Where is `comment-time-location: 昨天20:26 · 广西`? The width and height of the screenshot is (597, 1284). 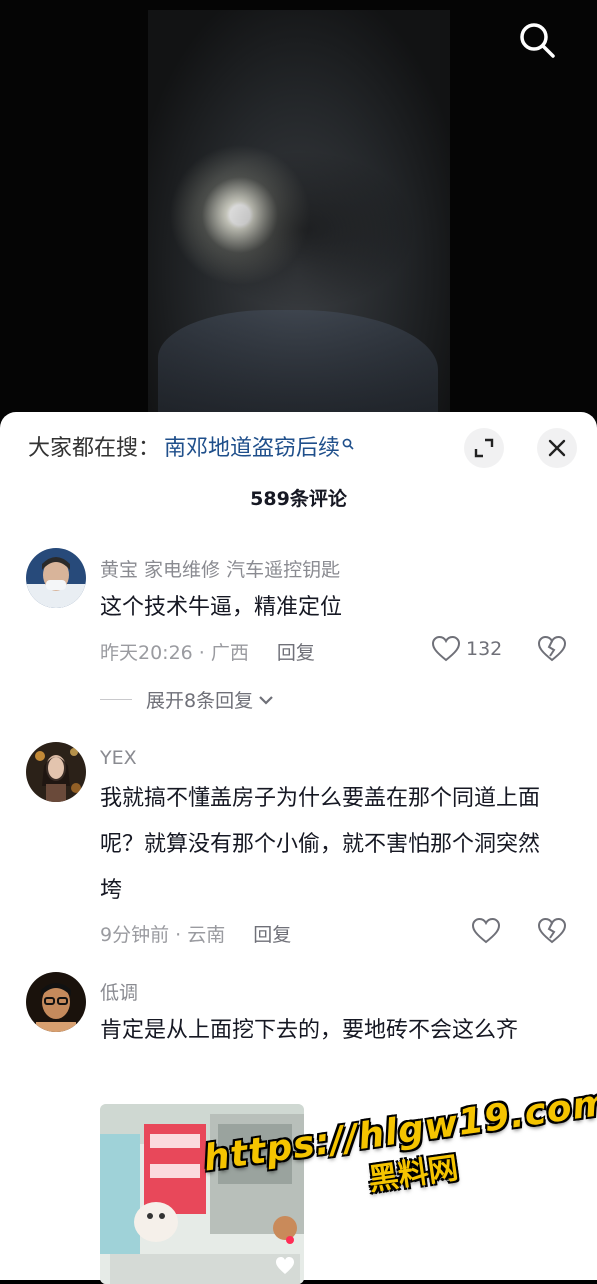
comment-time-location: 昨天20:26 · 广西 is located at coordinates (174, 653).